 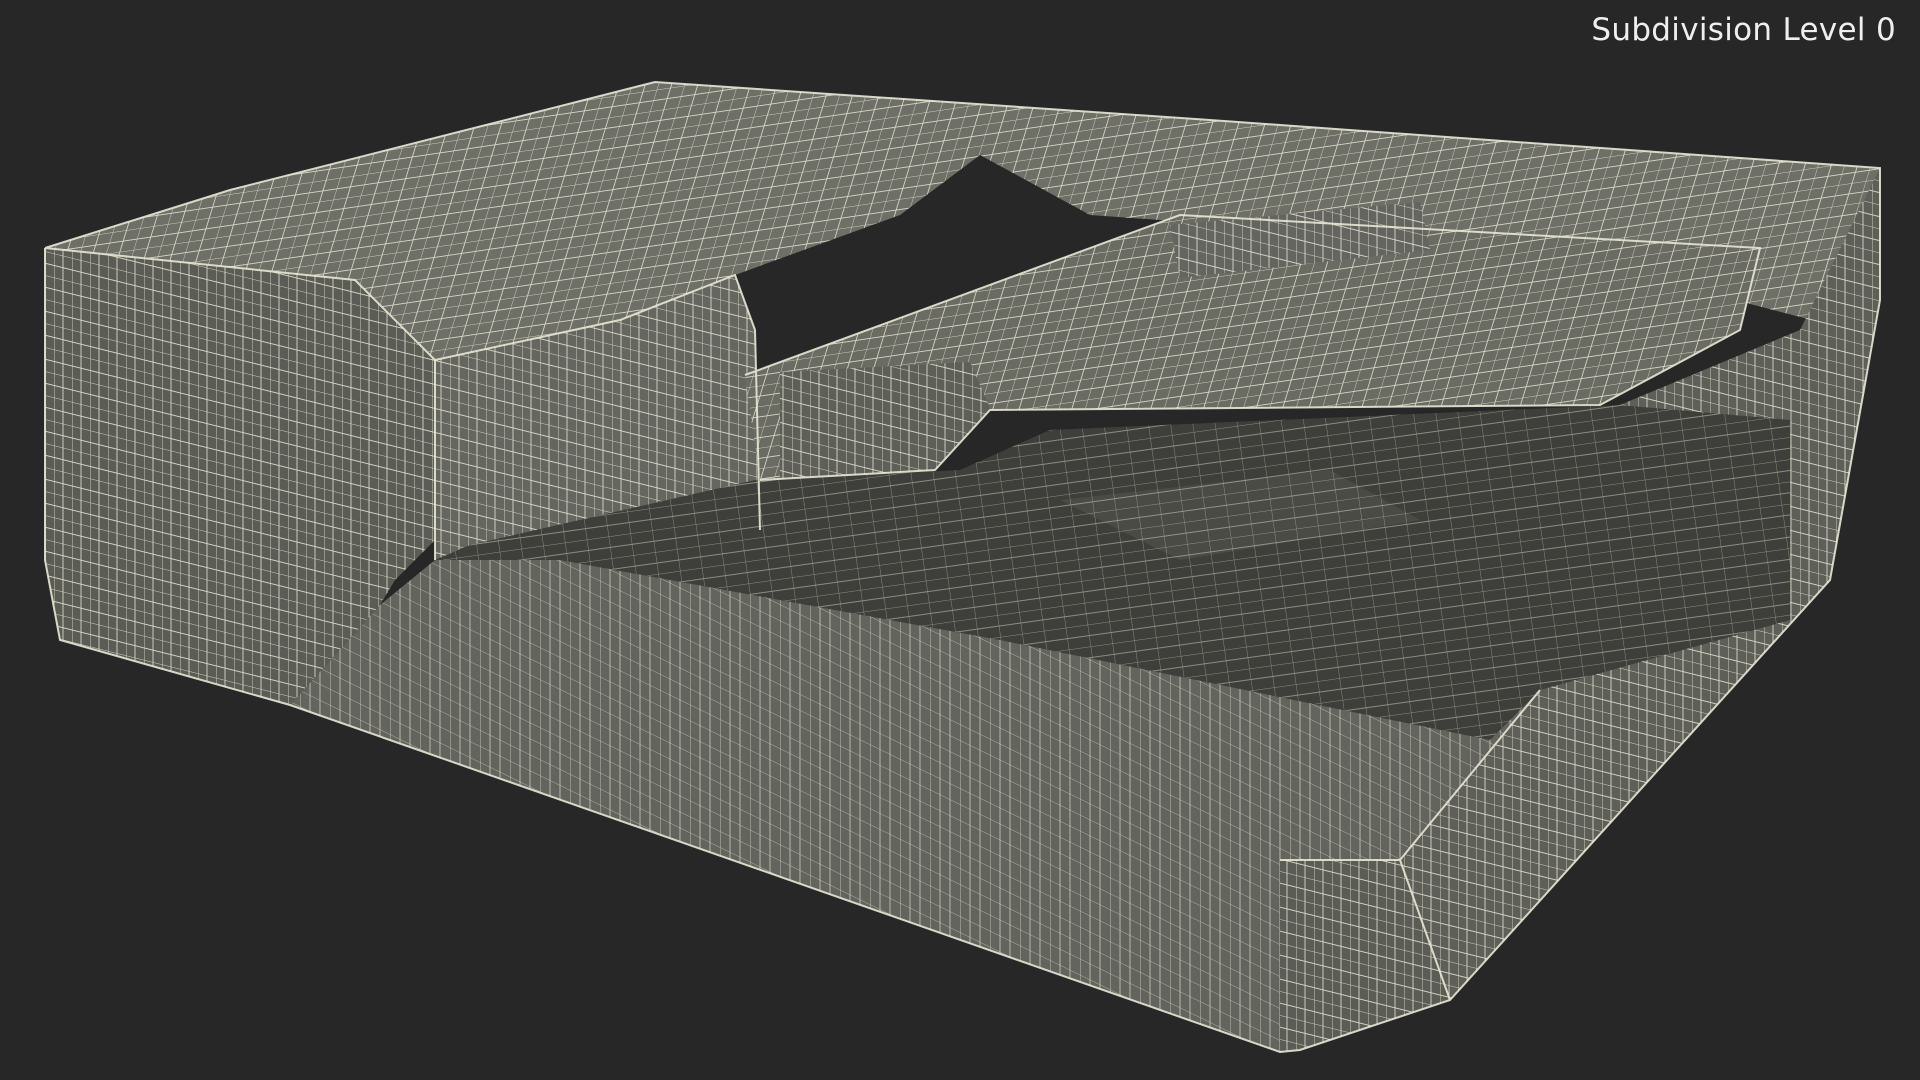 What do you see at coordinates (1743, 30) in the screenshot?
I see `subdivision-level-label: Subdivision Level 0` at bounding box center [1743, 30].